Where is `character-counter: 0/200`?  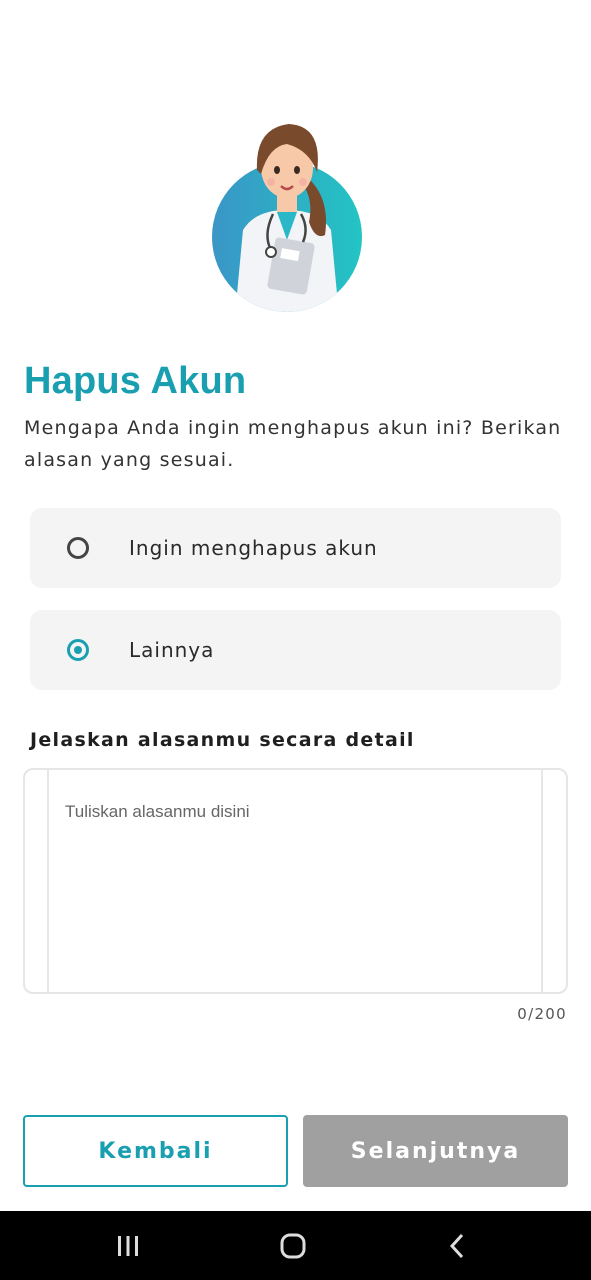 character-counter: 0/200 is located at coordinates (542, 1014).